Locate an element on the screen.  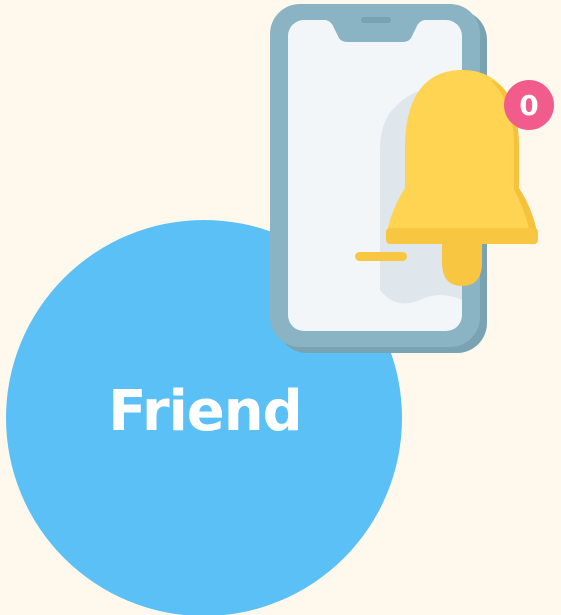
notification-count: 0 is located at coordinates (528, 105).